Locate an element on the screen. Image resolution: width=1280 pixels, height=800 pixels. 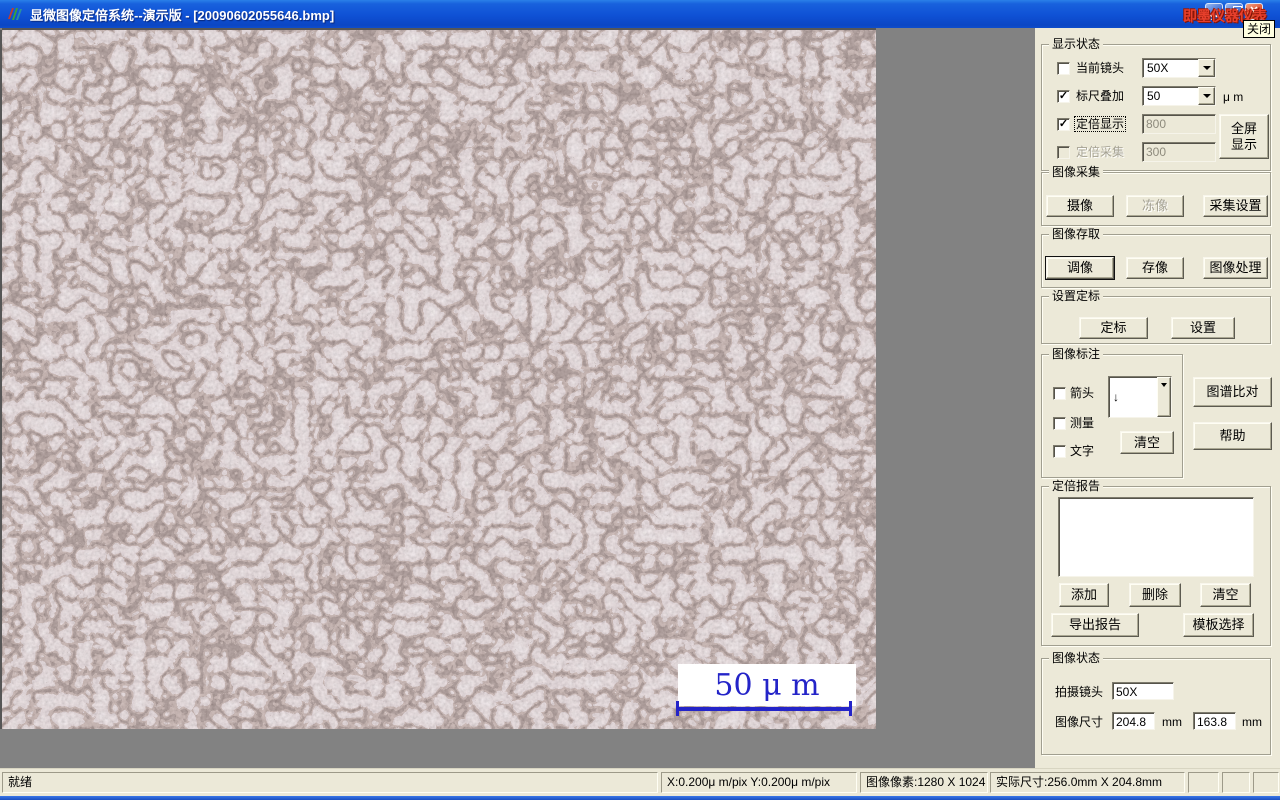
lens-combobox-dropdown-button is located at coordinates (1206, 68).